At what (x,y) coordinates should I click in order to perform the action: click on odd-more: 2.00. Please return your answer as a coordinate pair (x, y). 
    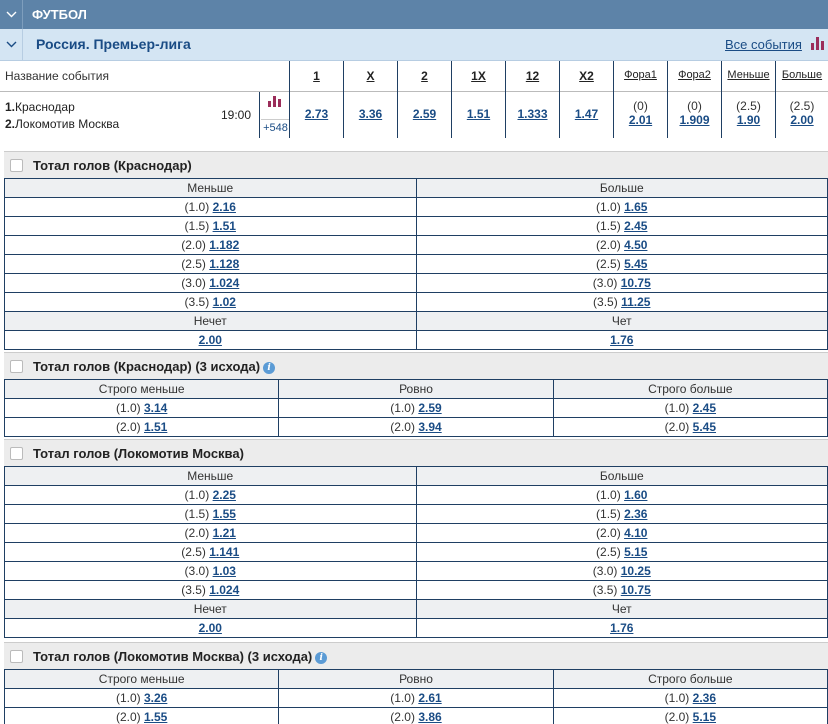
    Looking at the image, I should click on (801, 120).